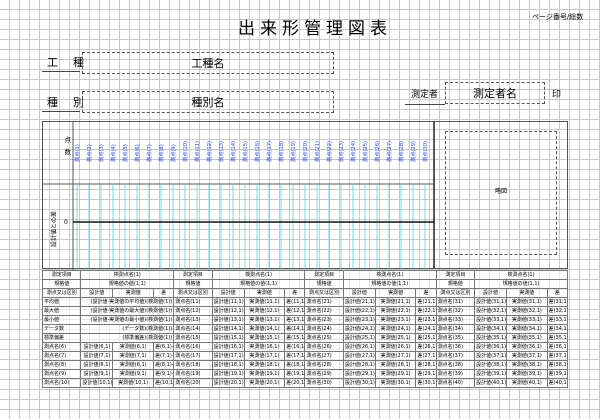 The image size is (600, 419). Describe the element at coordinates (426, 347) in the screenshot. I see `diff-cell: 差(26,1)-1` at that location.